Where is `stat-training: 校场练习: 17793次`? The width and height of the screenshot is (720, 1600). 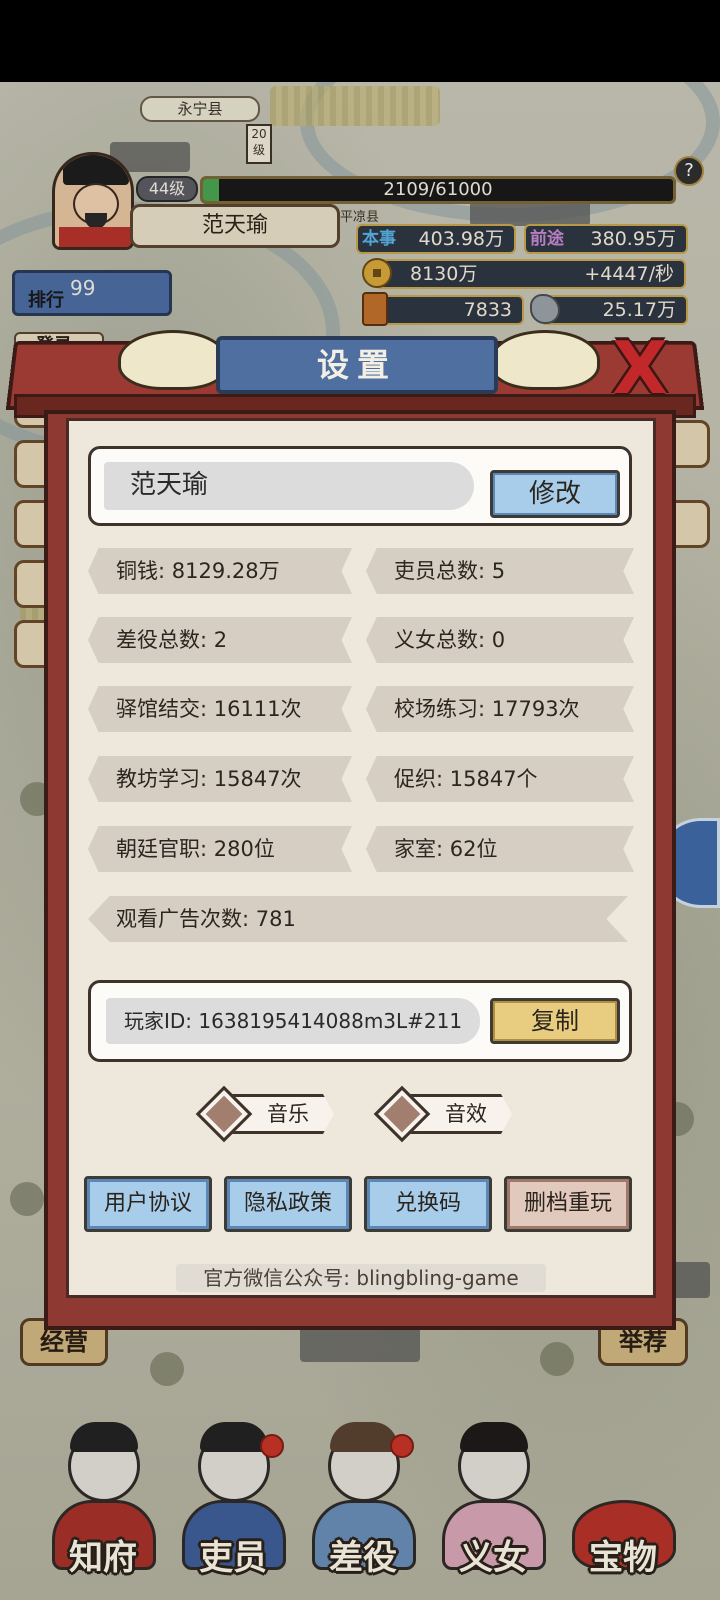 stat-training: 校场练习: 17793次 is located at coordinates (500, 709).